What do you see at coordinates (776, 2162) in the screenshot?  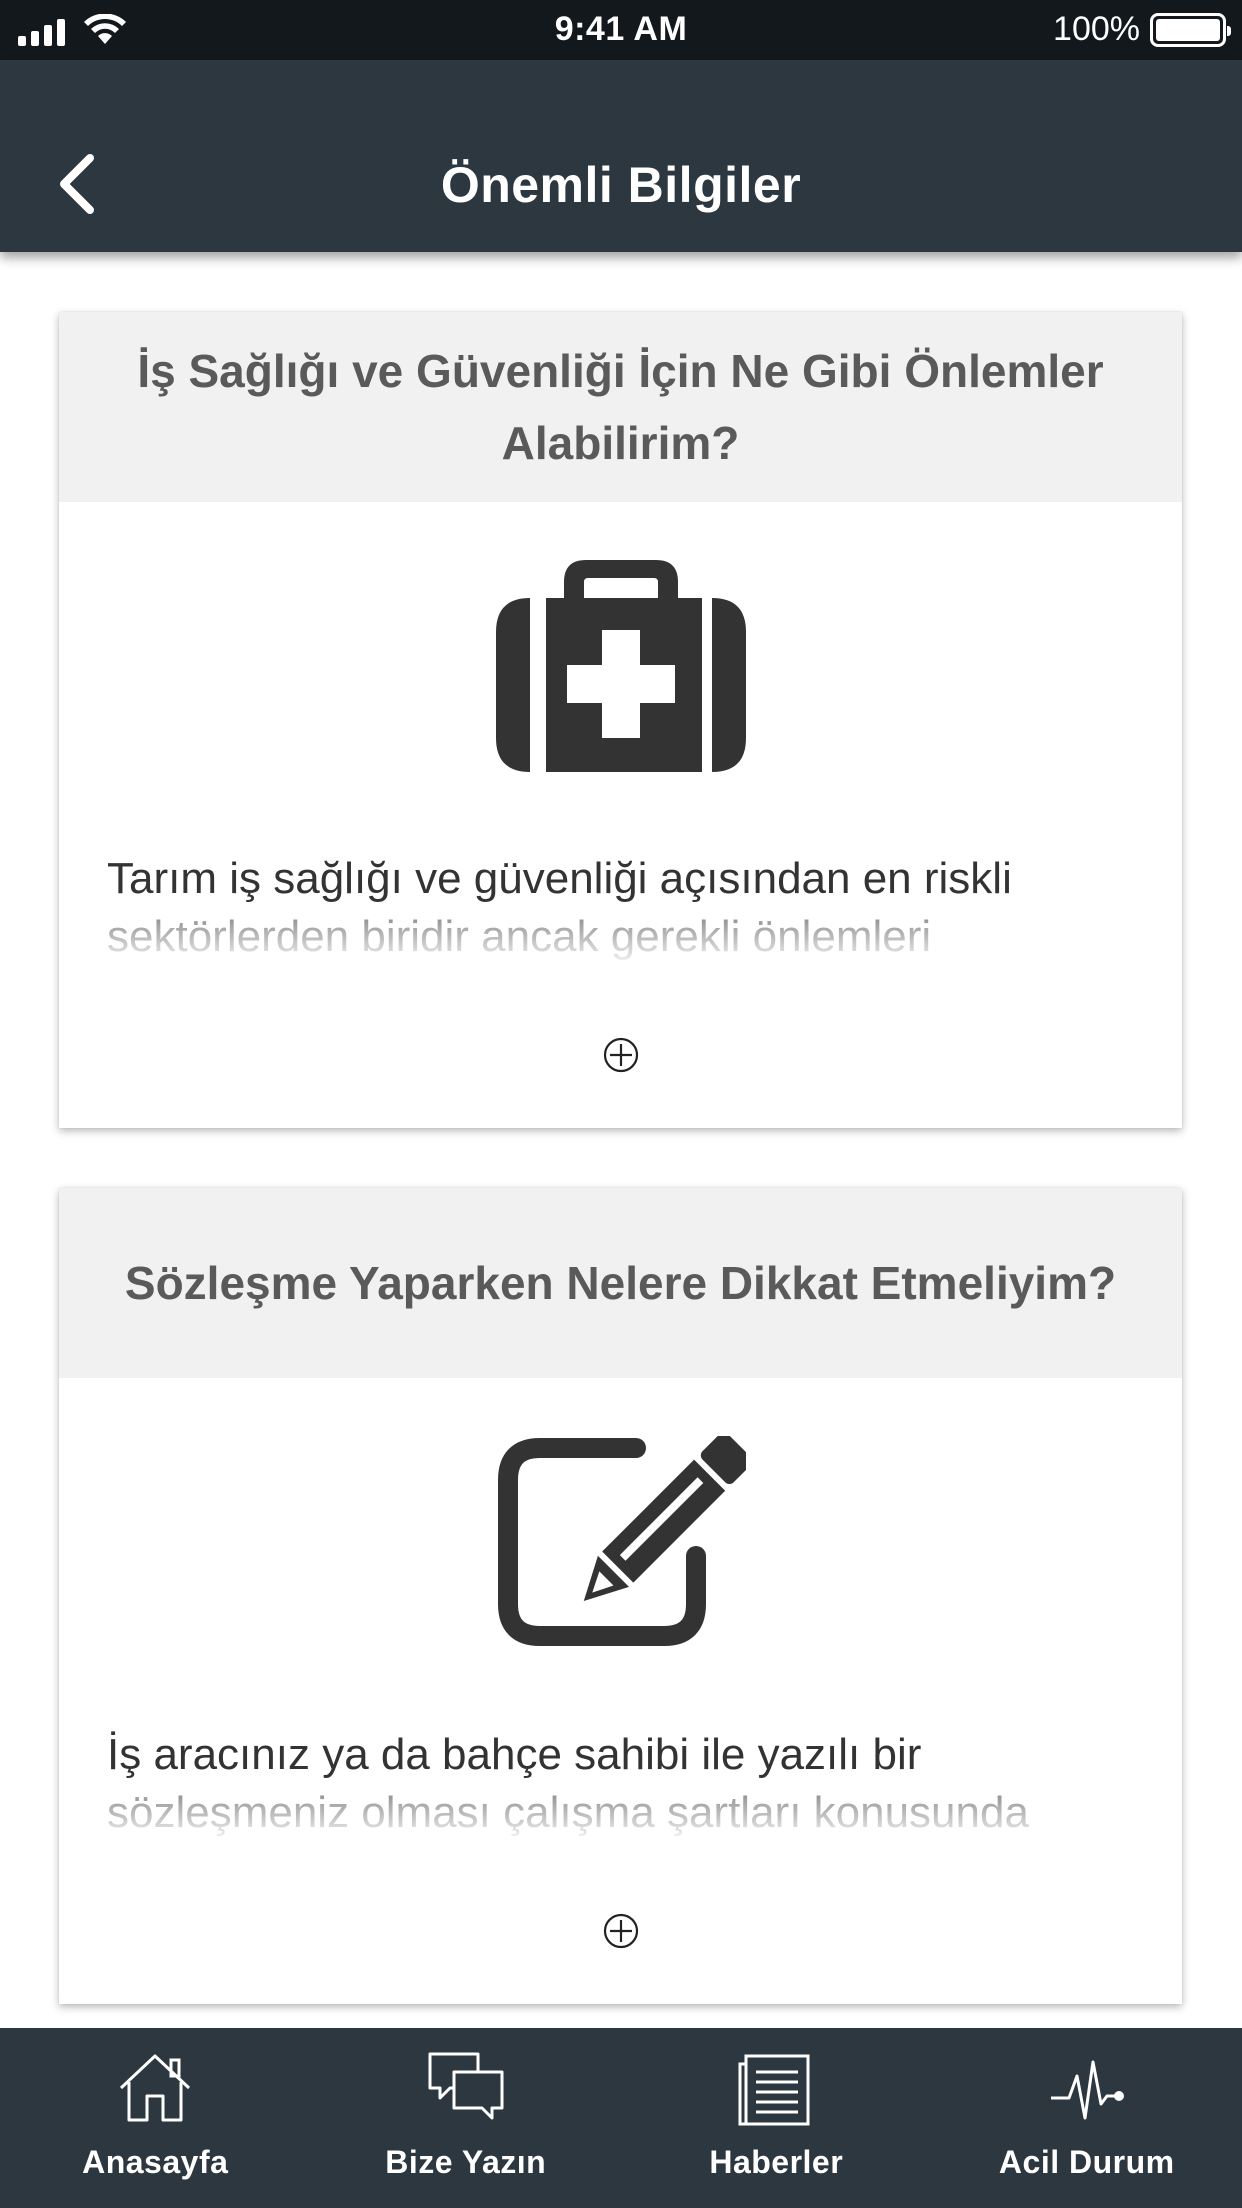 I see `tab-label: Haberler` at bounding box center [776, 2162].